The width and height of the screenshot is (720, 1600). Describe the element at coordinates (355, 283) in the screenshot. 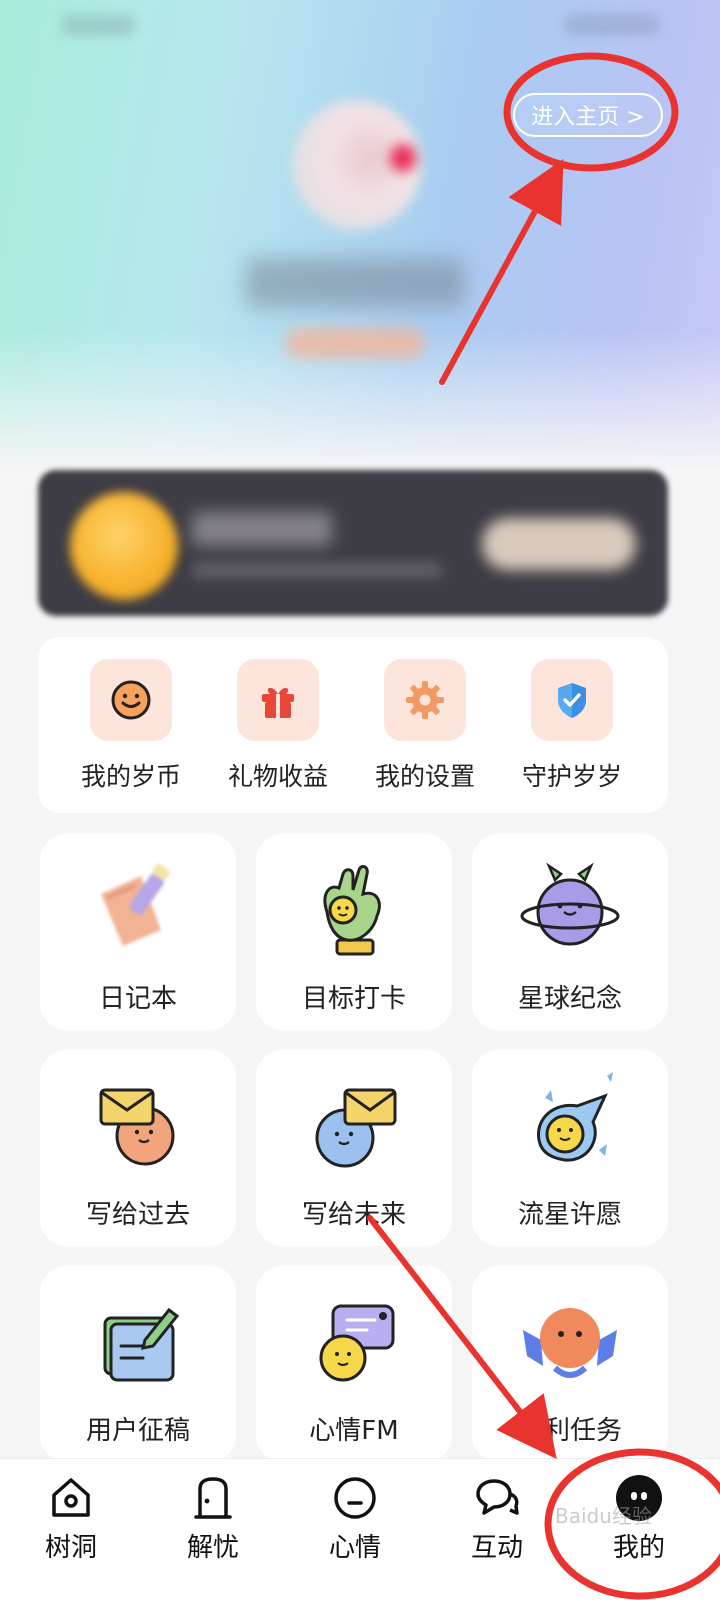

I see `nickname-blurred` at that location.